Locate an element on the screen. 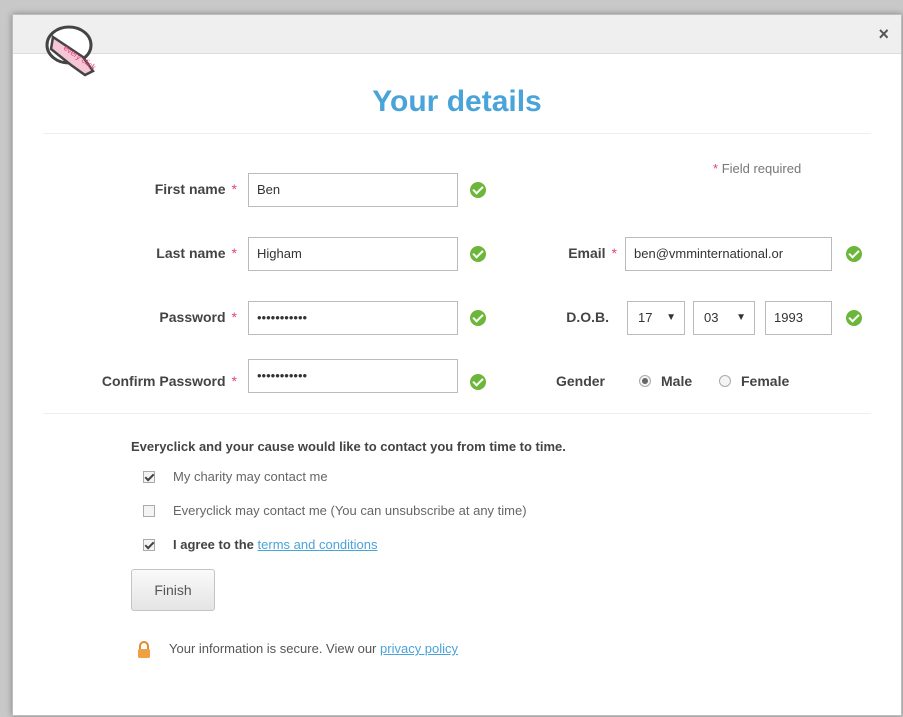  everyclick-contact-checkbox is located at coordinates (149, 511).